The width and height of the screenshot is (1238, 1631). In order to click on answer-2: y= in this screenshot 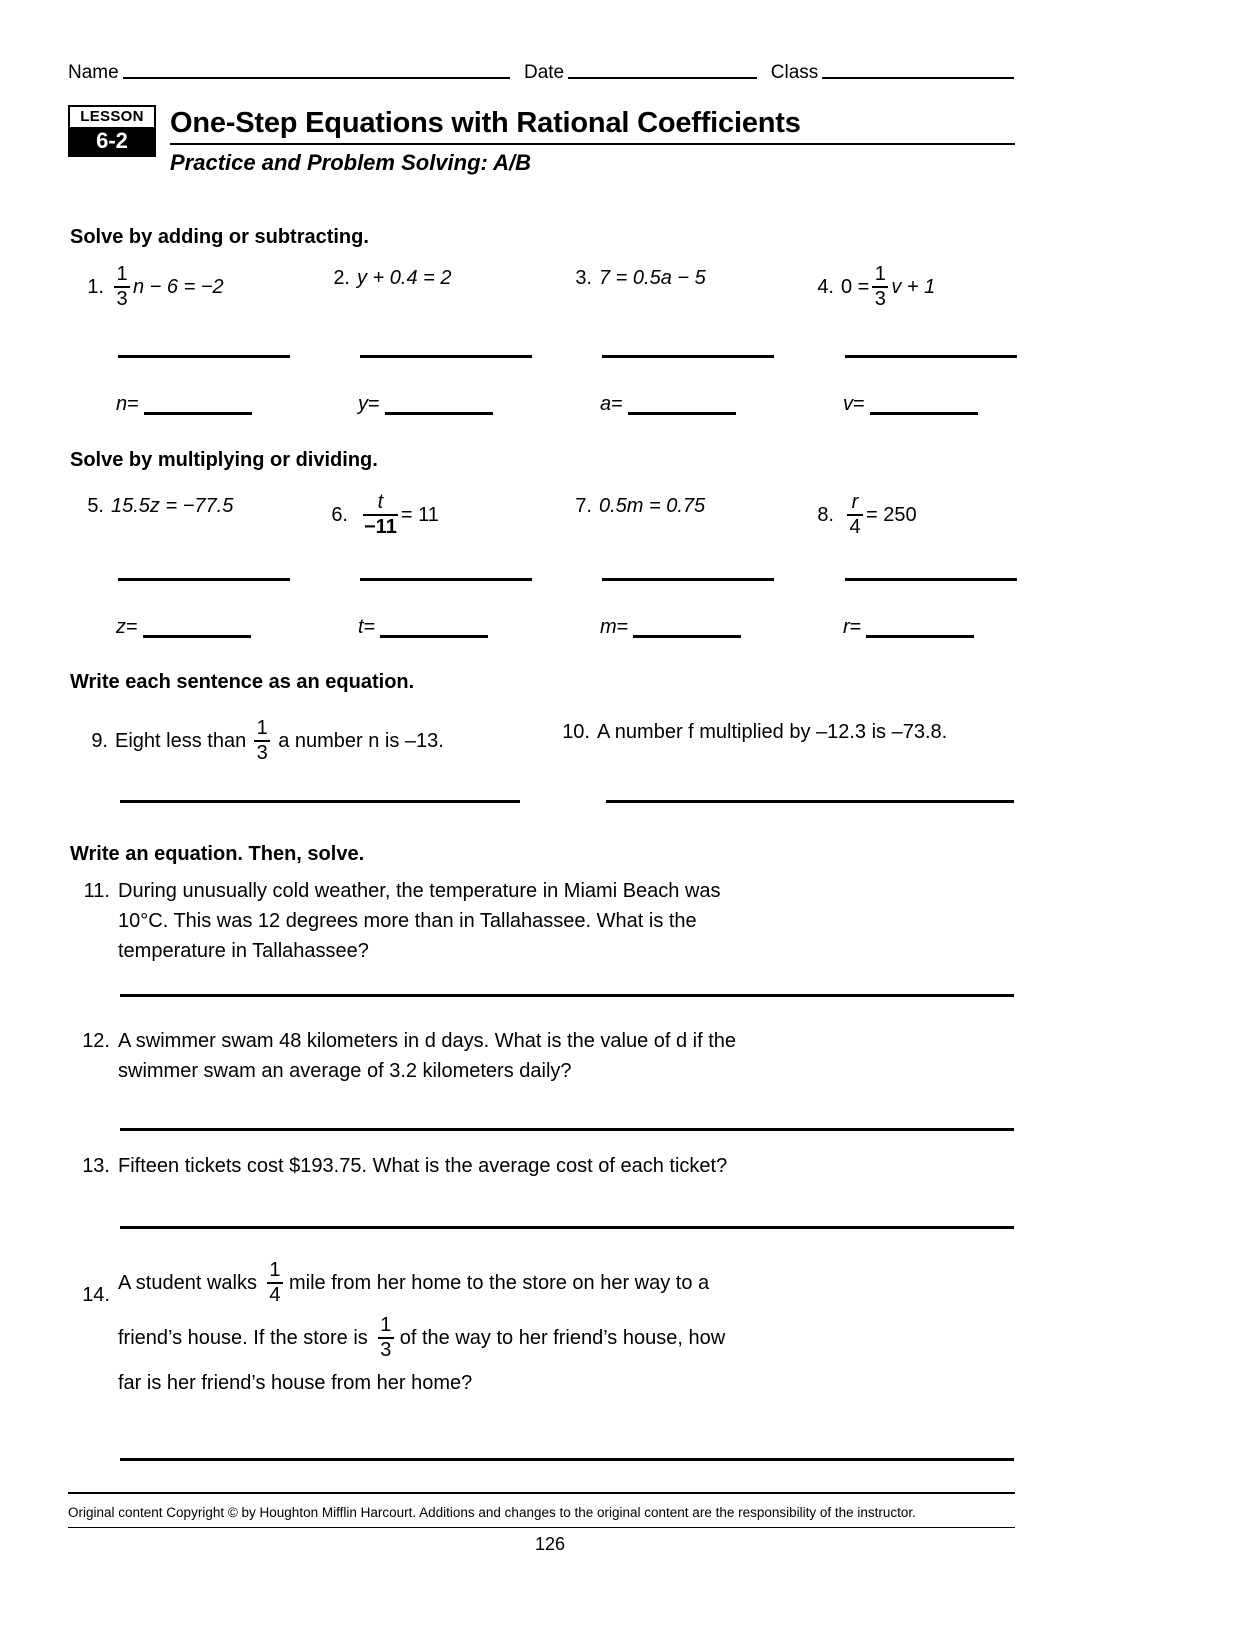, I will do `click(425, 404)`.